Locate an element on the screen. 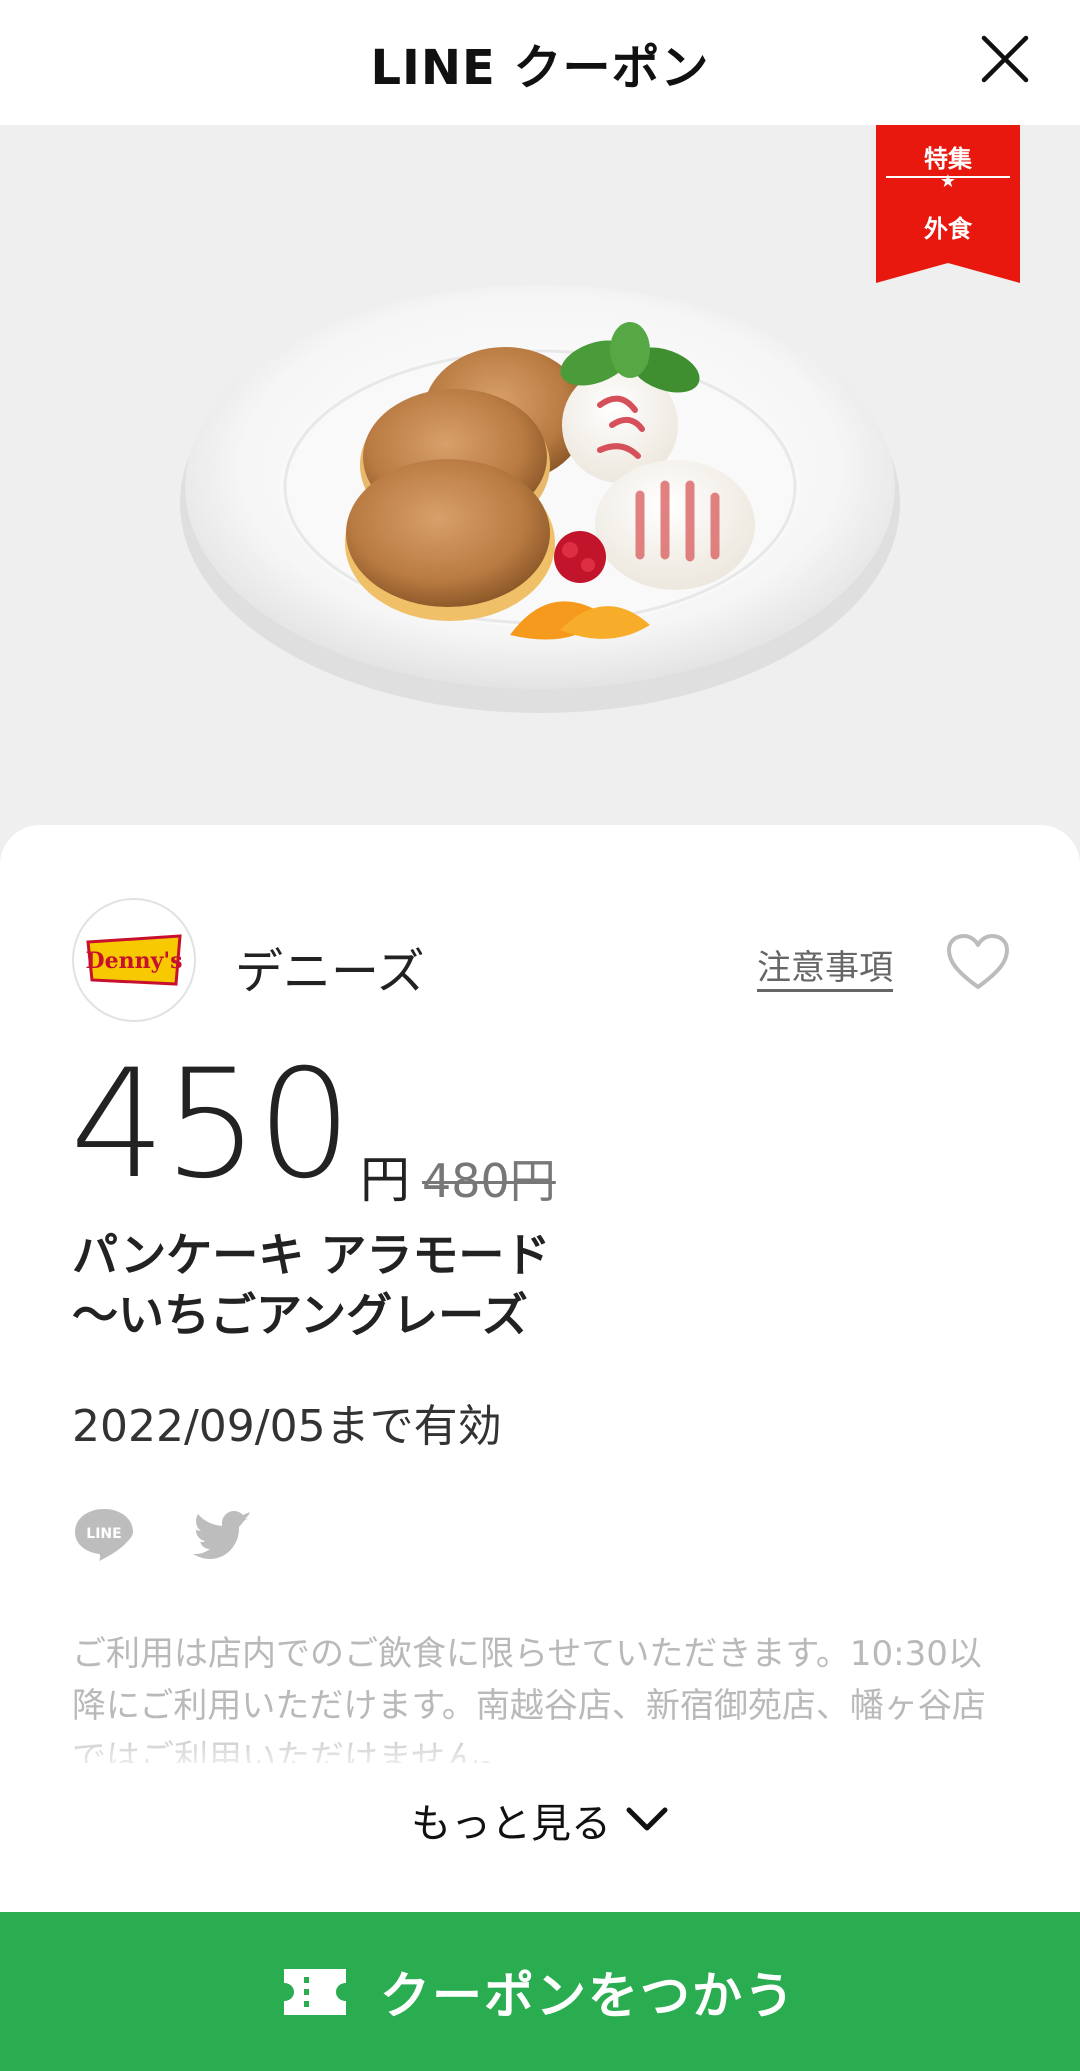 The width and height of the screenshot is (1080, 2071). share-line-button: LINE is located at coordinates (104, 1534).